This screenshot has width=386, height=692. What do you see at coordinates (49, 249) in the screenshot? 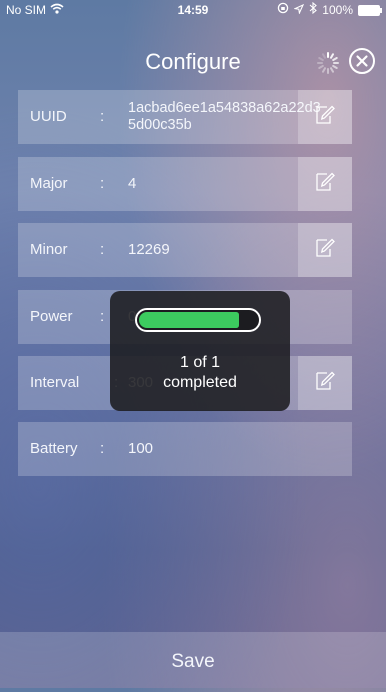
I see `field-label: Minor` at bounding box center [49, 249].